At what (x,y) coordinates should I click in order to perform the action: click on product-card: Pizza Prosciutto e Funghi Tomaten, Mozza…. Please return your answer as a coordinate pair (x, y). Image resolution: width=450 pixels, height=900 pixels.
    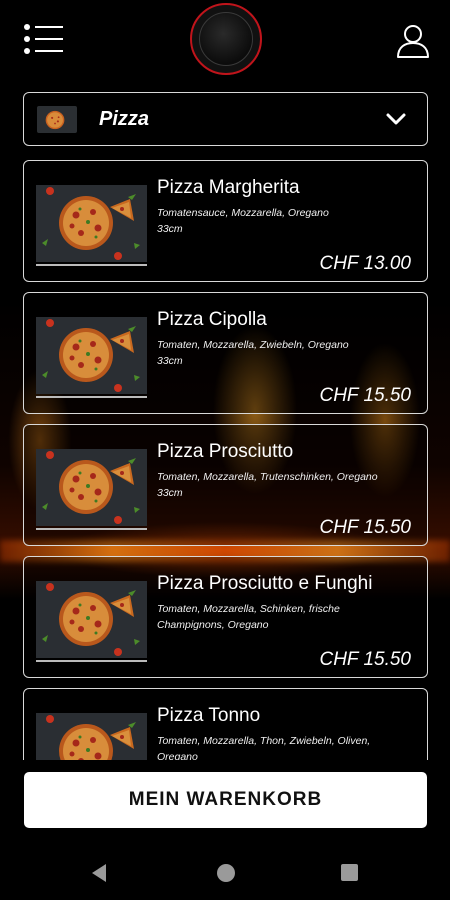
    Looking at the image, I should click on (225, 617).